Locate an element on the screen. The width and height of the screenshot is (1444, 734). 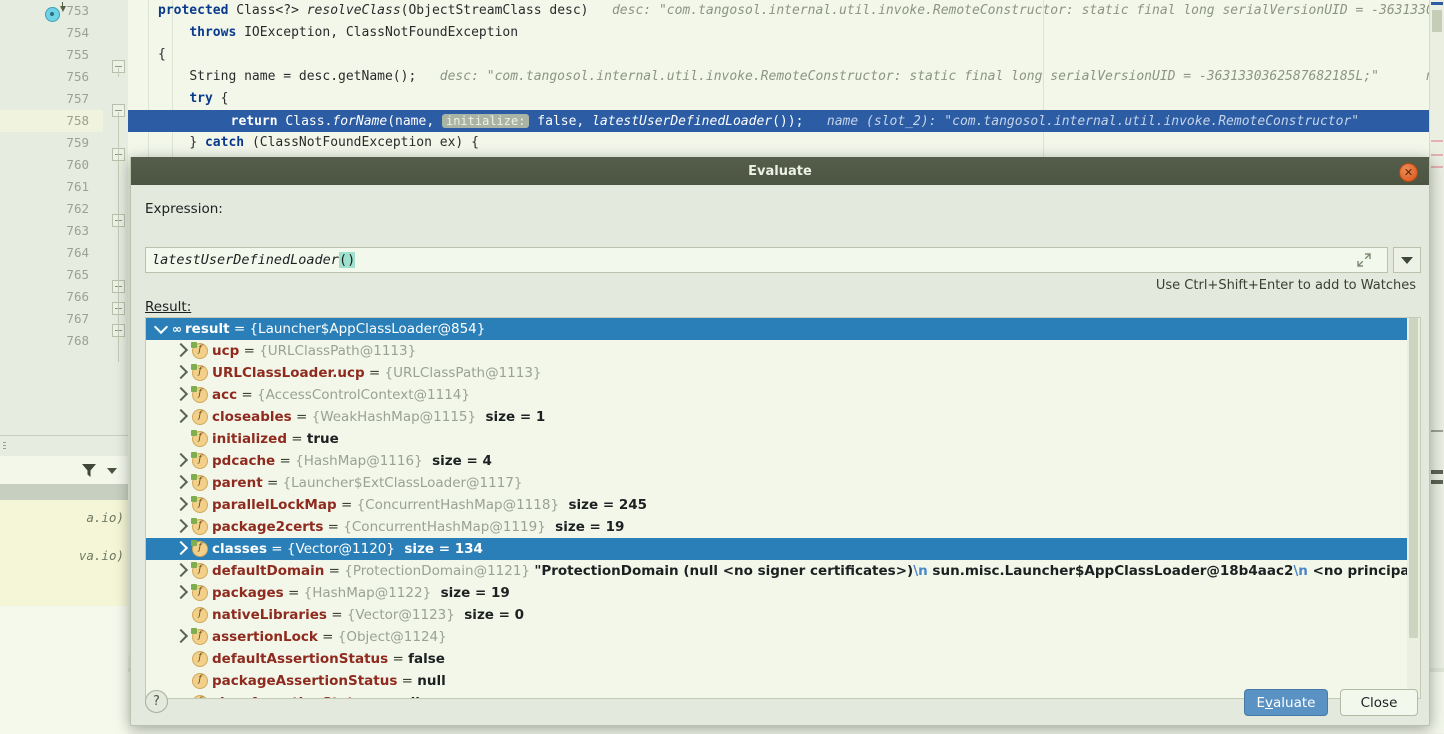
result-label: Result: is located at coordinates (168, 307).